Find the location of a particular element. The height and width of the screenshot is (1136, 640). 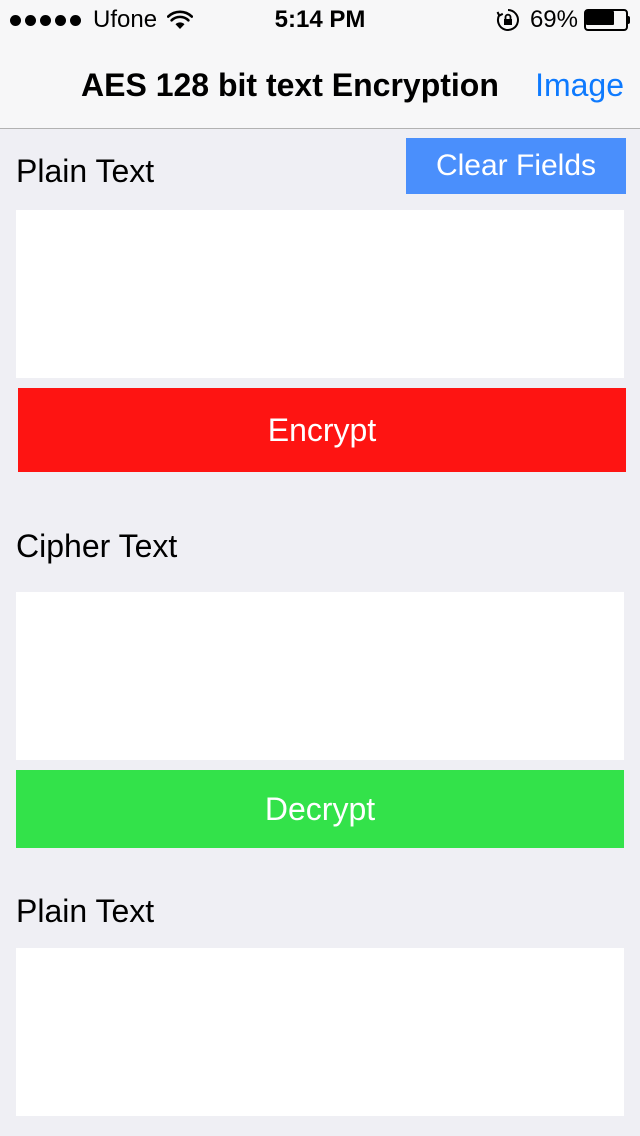

rotation-lock-icon is located at coordinates (507, 20).